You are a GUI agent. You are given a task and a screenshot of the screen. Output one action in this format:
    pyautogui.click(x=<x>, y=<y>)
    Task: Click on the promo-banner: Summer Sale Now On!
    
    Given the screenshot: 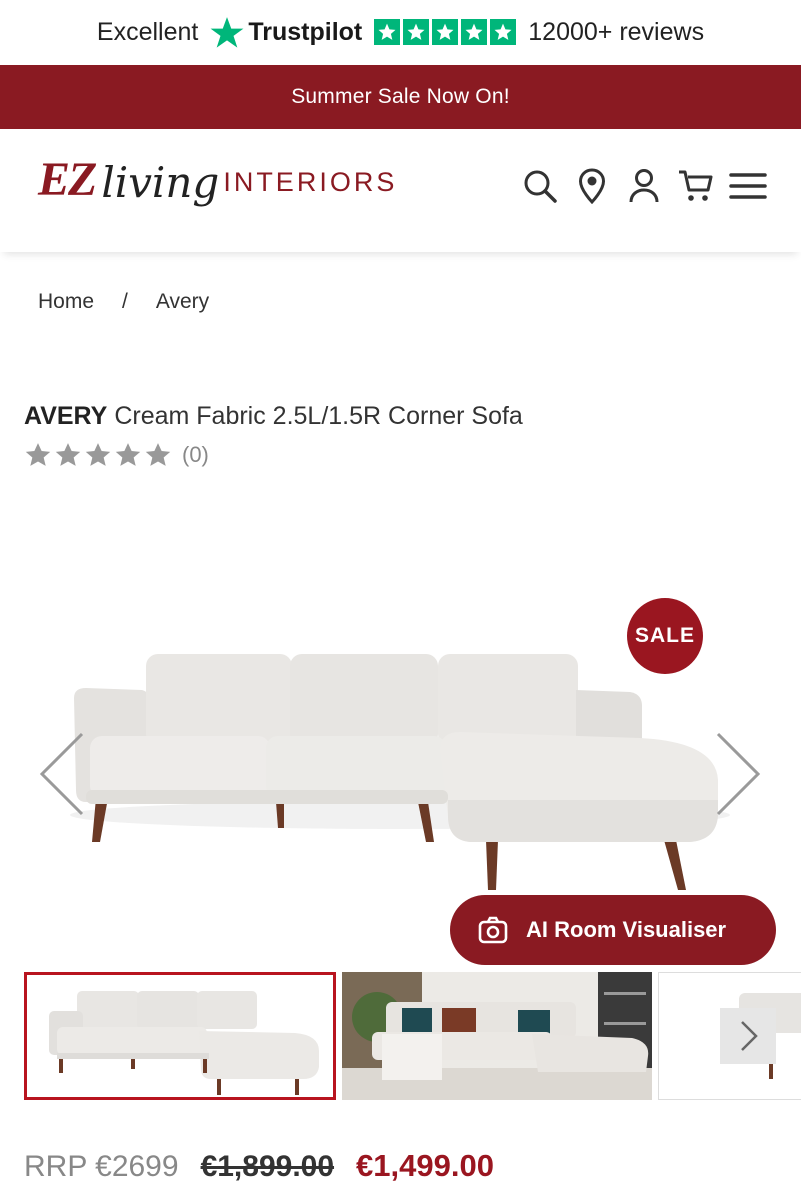 What is the action you would take?
    pyautogui.click(x=400, y=97)
    